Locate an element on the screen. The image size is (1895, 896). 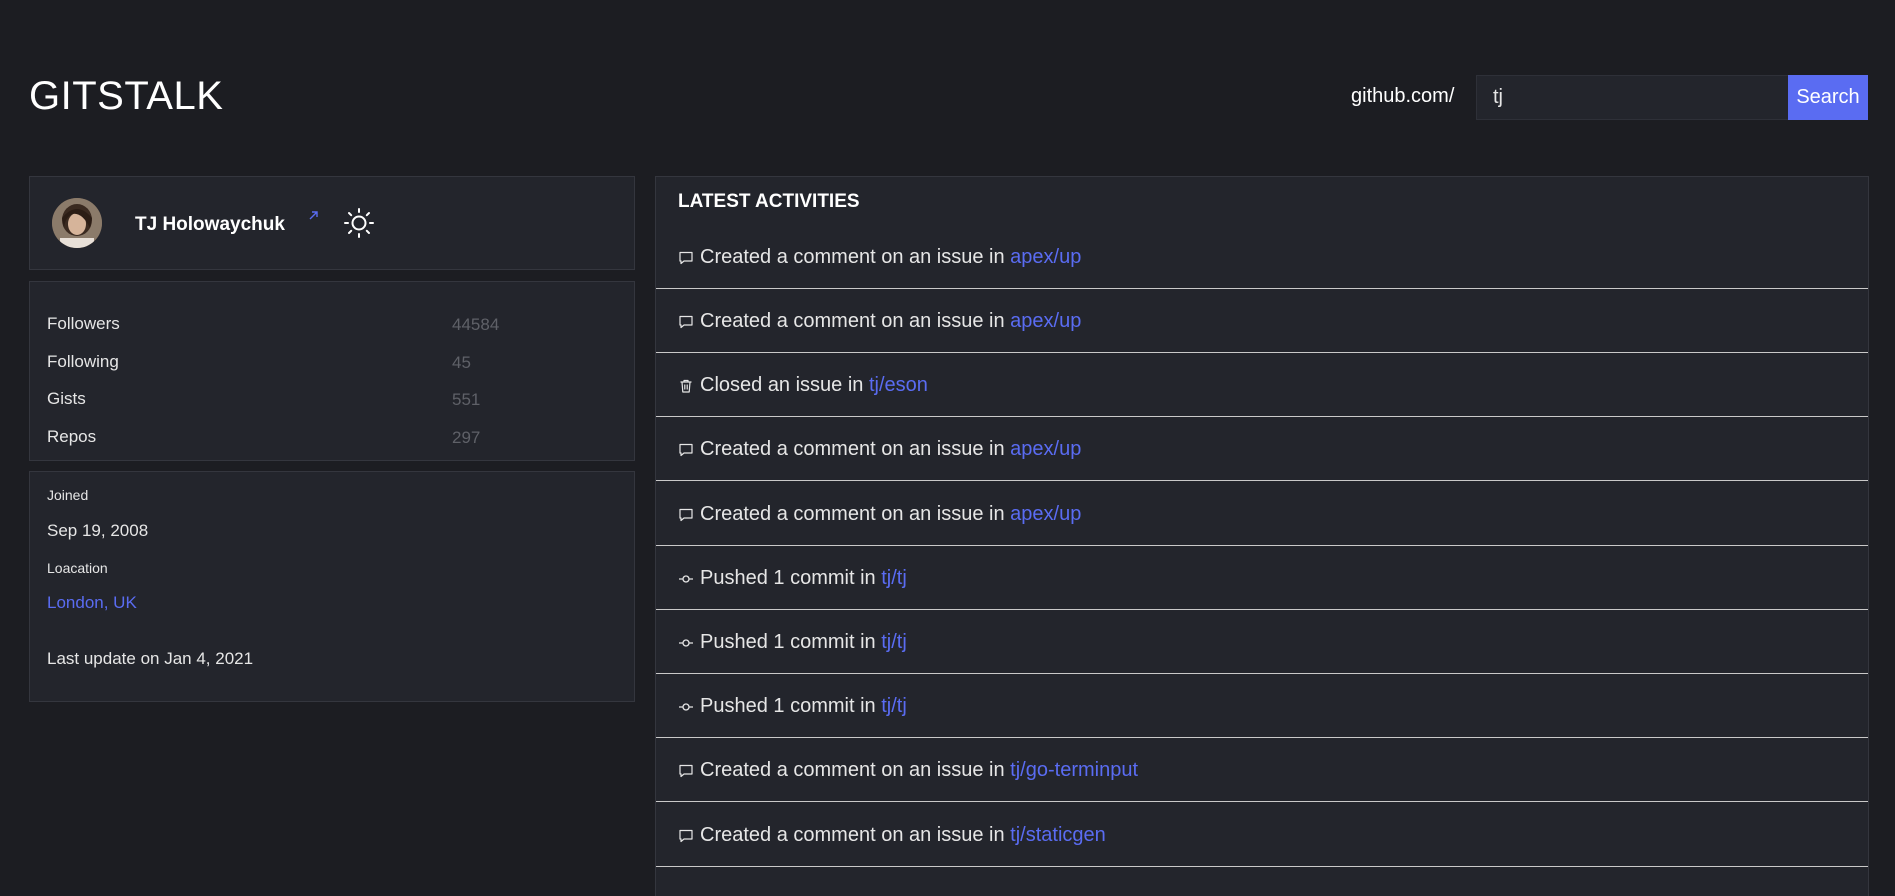
profile-card: TJ Holowaychuk is located at coordinates (332, 223).